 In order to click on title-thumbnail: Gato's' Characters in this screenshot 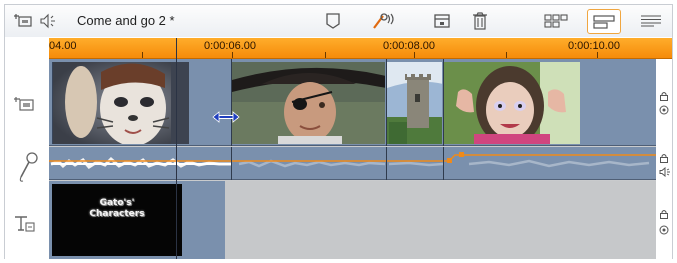, I will do `click(117, 220)`.